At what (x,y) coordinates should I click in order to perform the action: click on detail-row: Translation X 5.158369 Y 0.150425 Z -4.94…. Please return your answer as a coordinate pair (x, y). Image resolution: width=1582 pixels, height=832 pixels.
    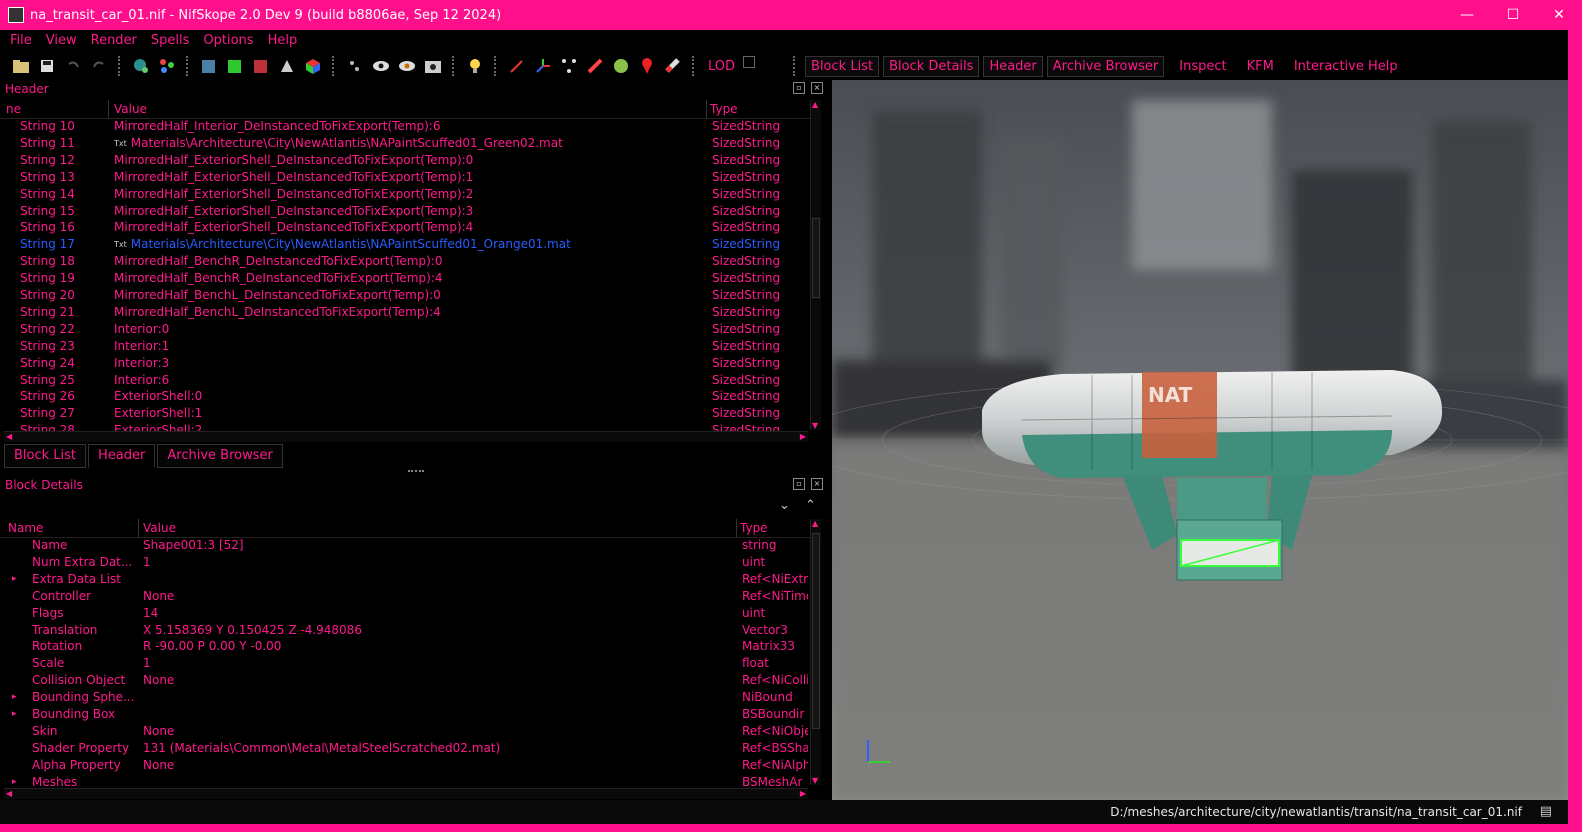
    Looking at the image, I should click on (402, 631).